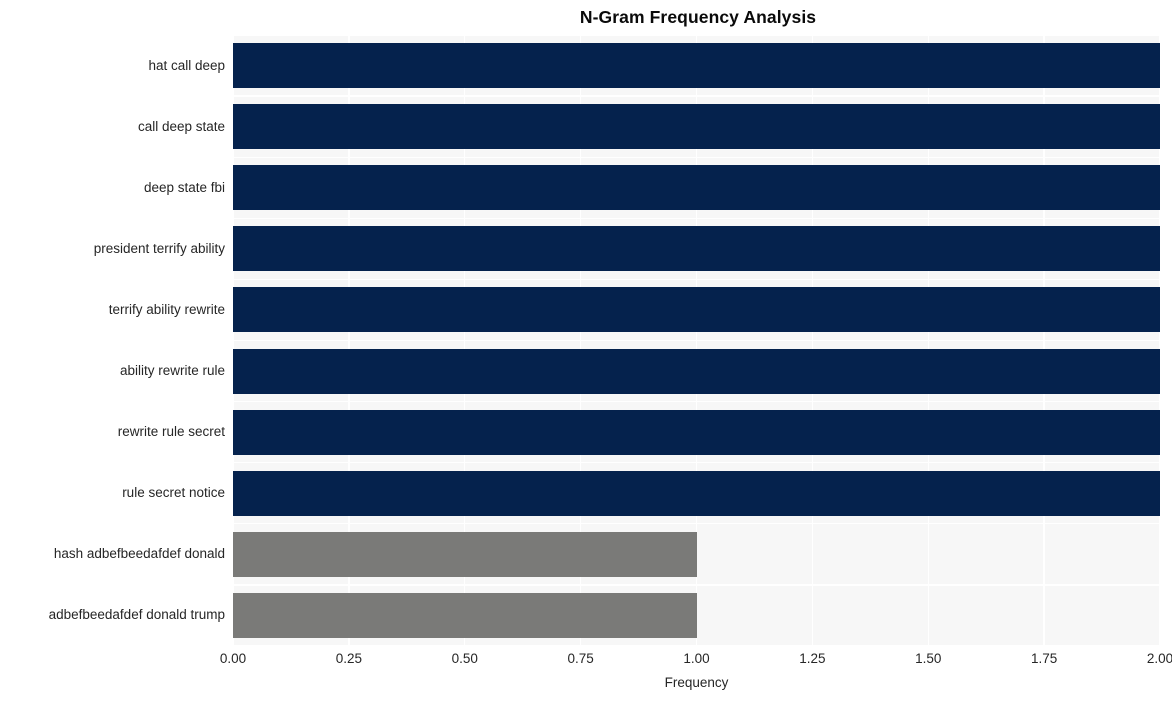 The image size is (1172, 701). Describe the element at coordinates (698, 17) in the screenshot. I see `chart-title: N-Gram Frequency Analysis` at that location.